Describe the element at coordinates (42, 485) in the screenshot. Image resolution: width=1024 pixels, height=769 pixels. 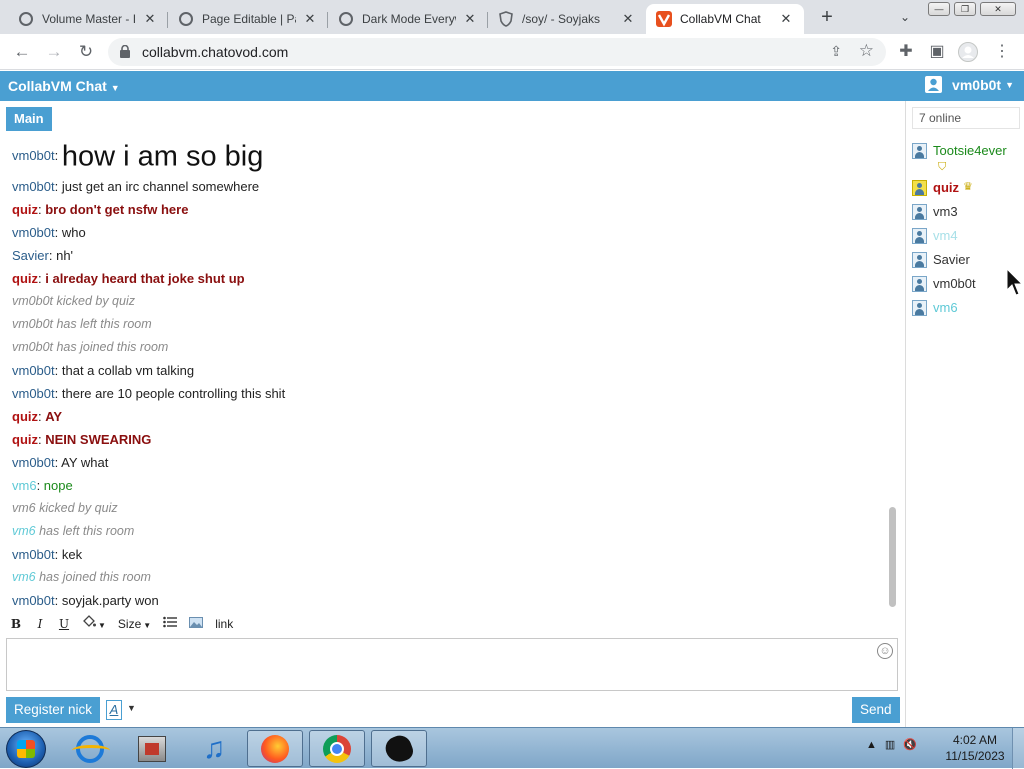
I see `chat-message: vm6: nope` at that location.